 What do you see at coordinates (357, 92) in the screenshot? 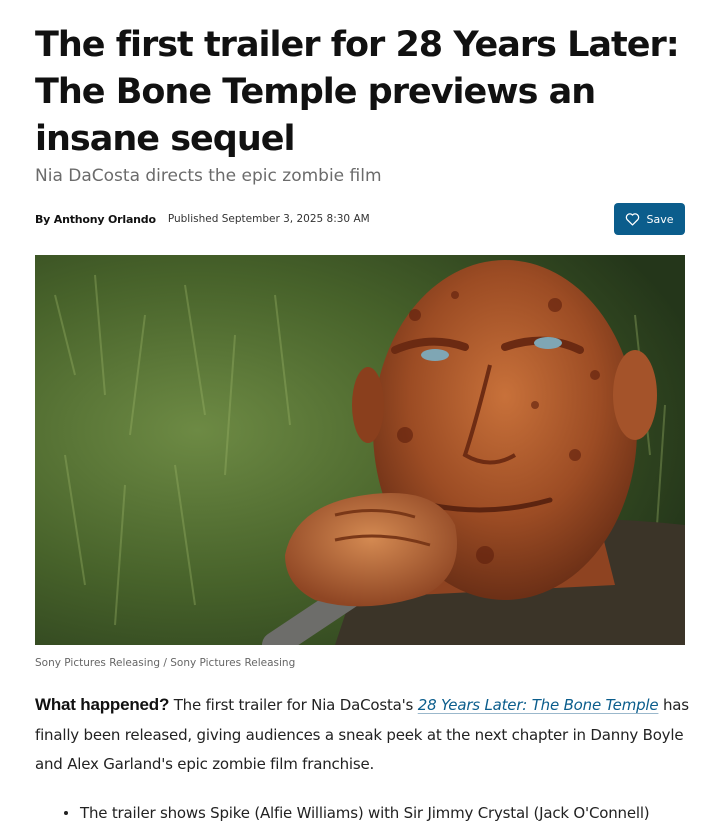
I see `article-headline: The first trailer for 28 Years Later` at bounding box center [357, 92].